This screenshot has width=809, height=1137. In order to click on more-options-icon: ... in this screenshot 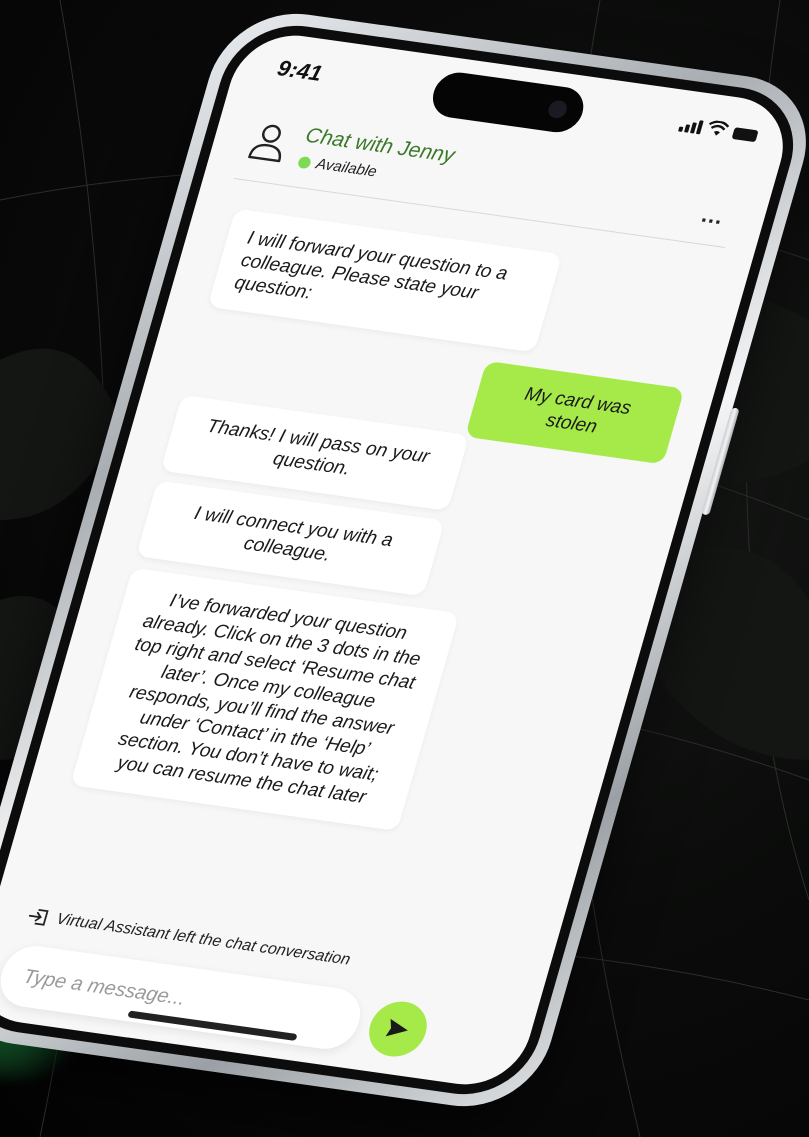, I will do `click(713, 216)`.